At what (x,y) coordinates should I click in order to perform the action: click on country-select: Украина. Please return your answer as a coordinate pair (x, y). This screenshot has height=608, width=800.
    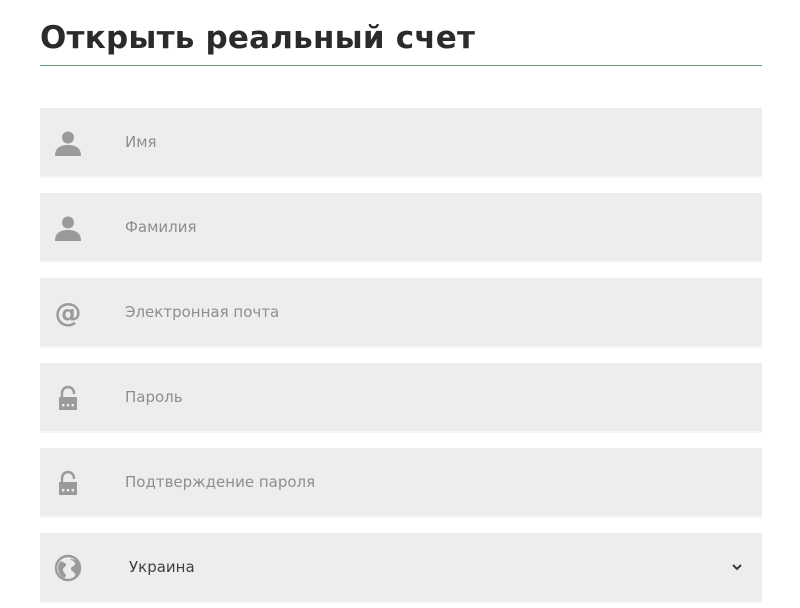
    Looking at the image, I should click on (401, 568).